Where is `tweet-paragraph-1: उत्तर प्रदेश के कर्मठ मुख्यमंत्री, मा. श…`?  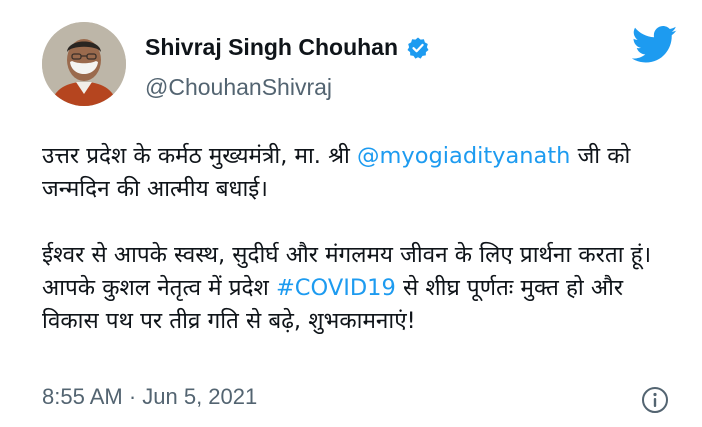 tweet-paragraph-1: उत्तर प्रदेश के कर्मठ मुख्यमंत्री, मा. श… is located at coordinates (362, 173).